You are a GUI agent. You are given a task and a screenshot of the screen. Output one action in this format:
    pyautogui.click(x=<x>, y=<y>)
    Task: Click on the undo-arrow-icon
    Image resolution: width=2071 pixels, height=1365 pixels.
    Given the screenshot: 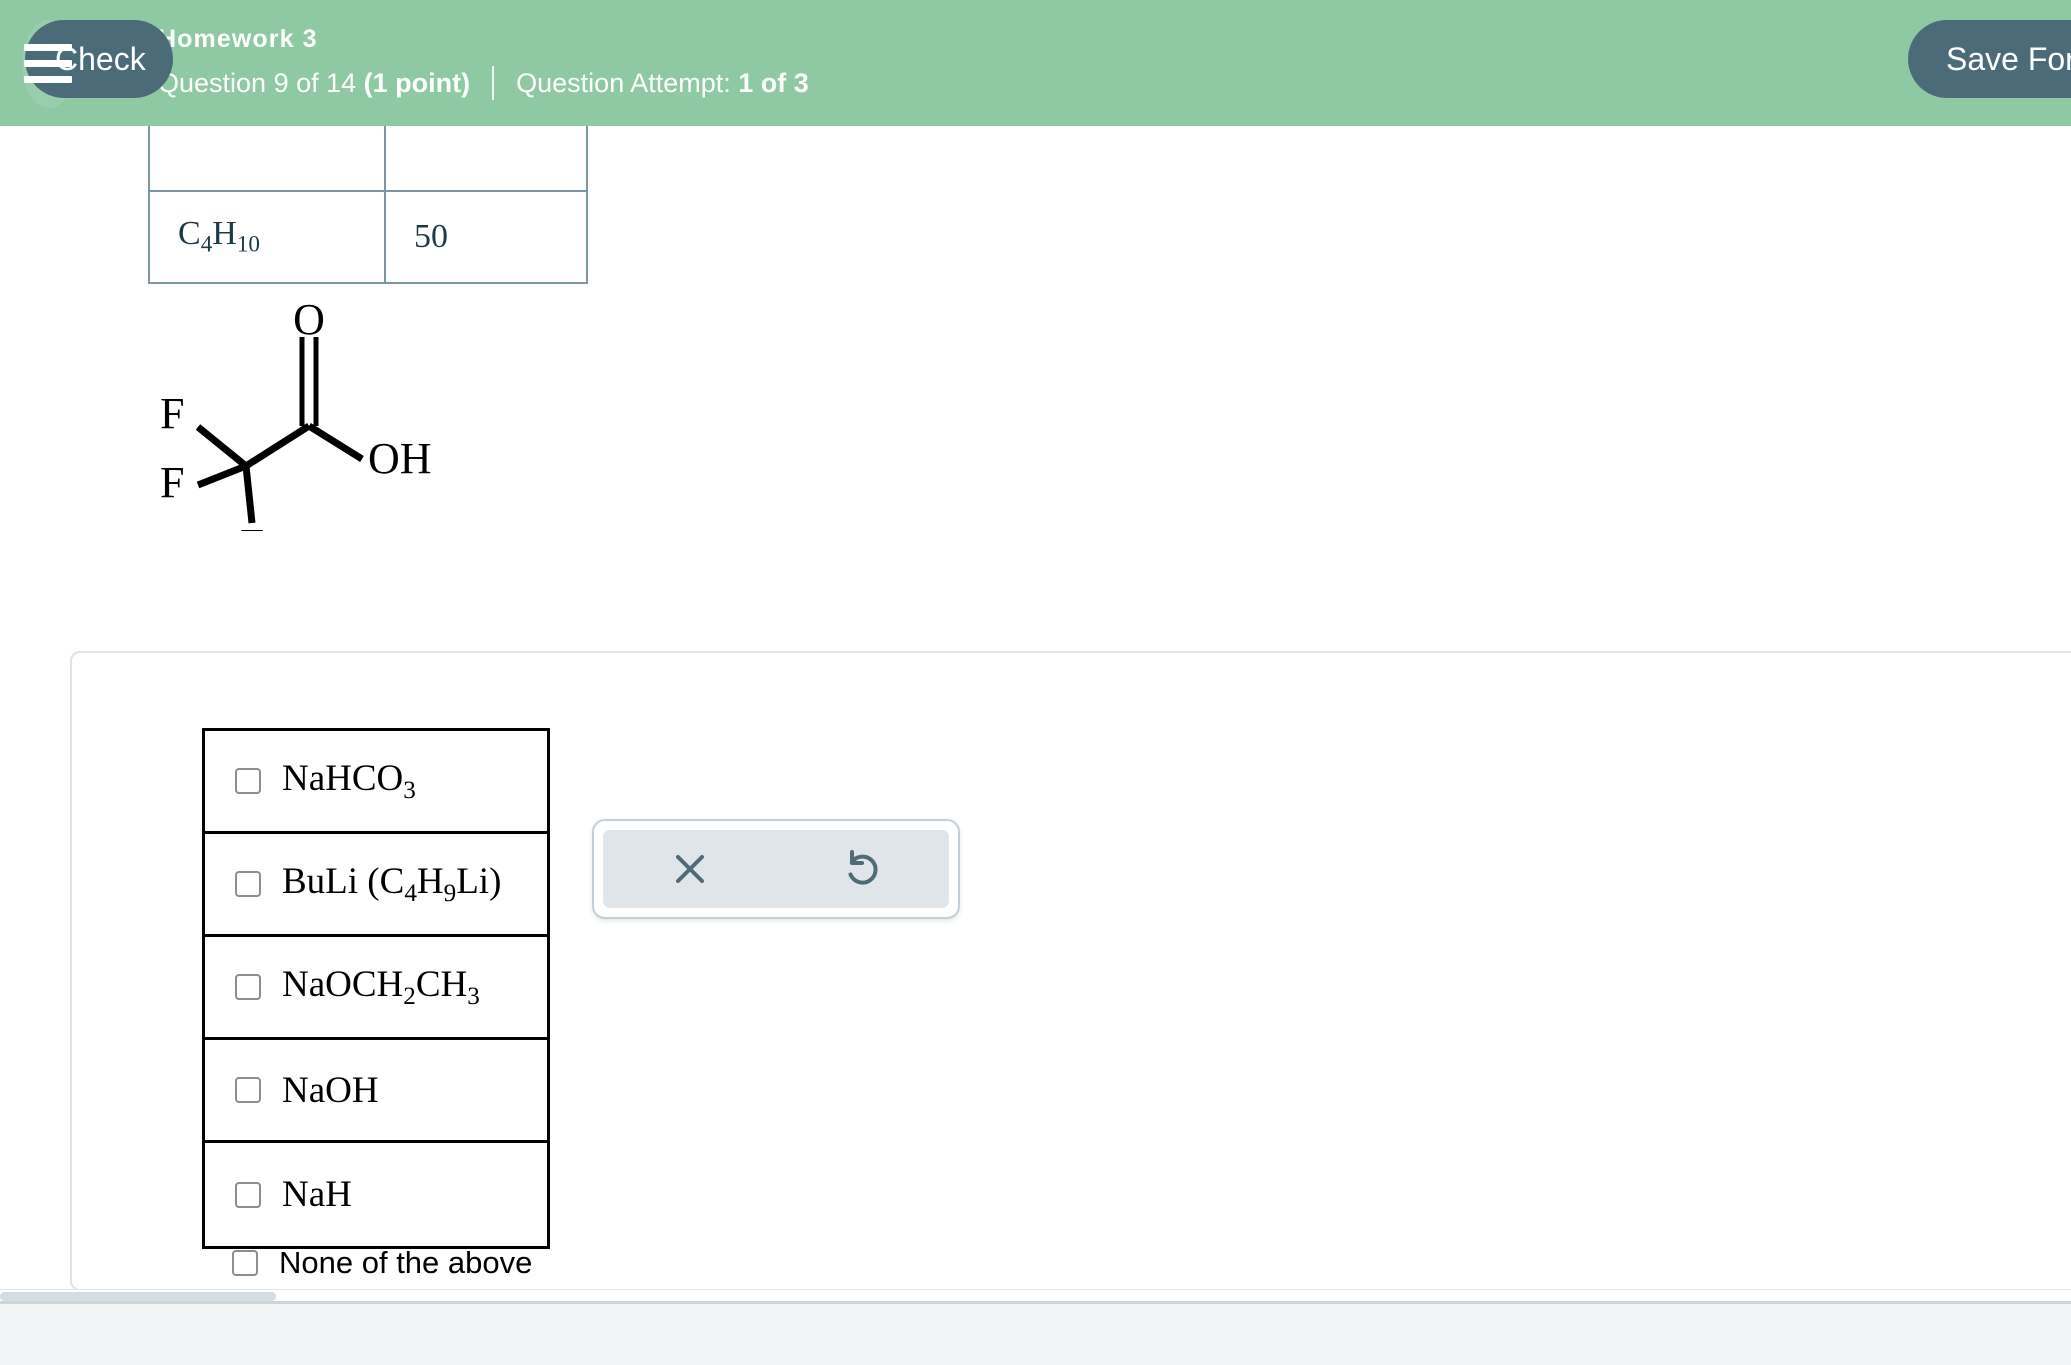 What is the action you would take?
    pyautogui.click(x=863, y=867)
    